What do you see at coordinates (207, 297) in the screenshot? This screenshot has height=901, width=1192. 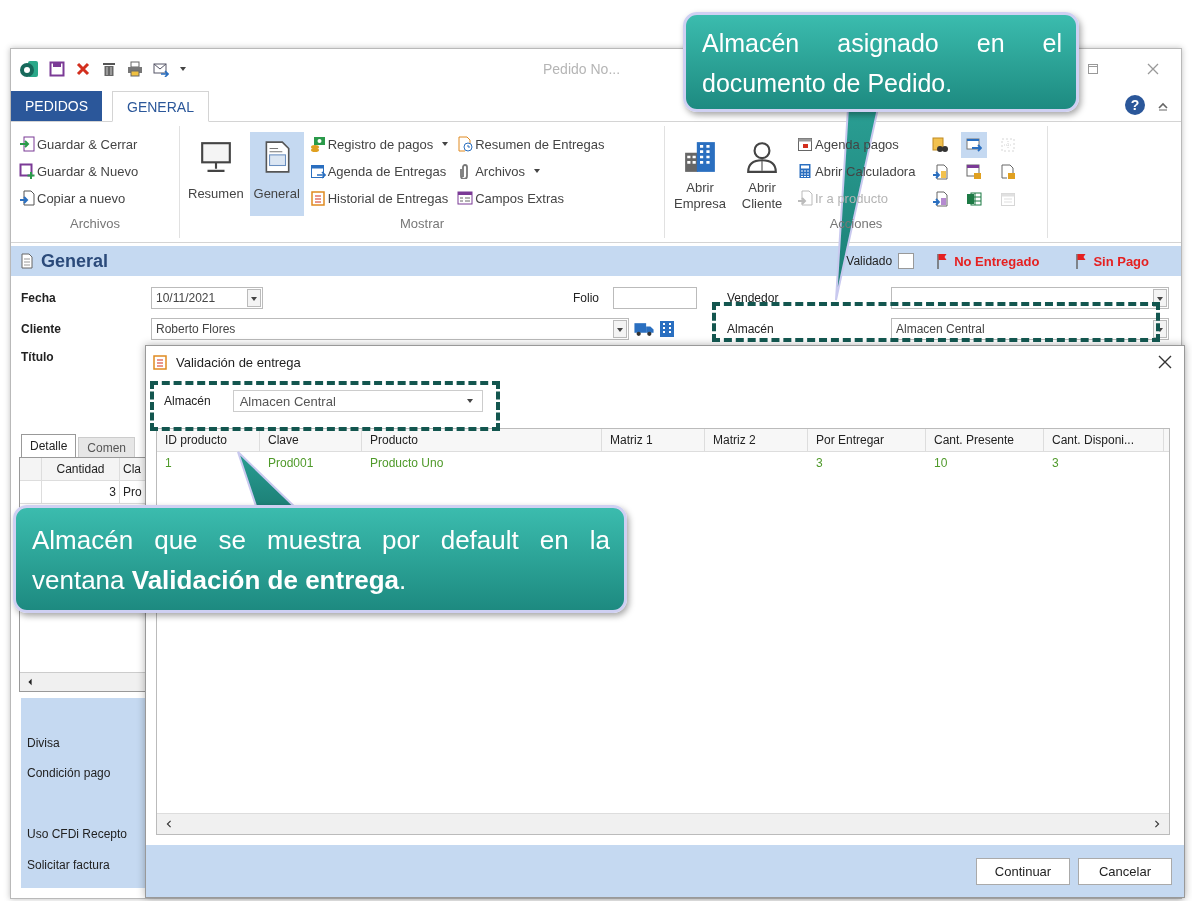 I see `date-field: 10/11/2021` at bounding box center [207, 297].